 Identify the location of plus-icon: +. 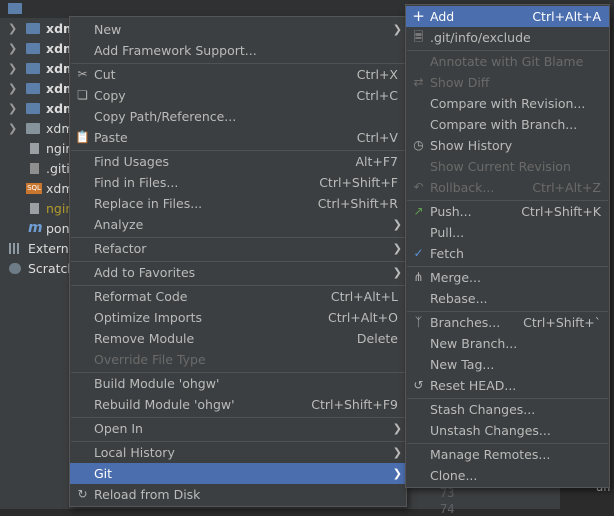
(418, 16).